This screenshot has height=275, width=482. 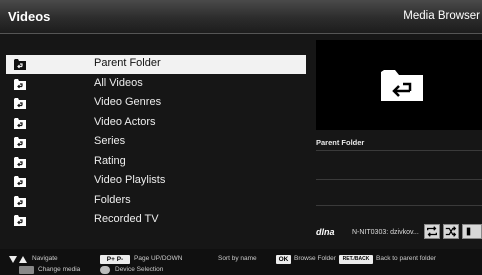 What do you see at coordinates (130, 180) in the screenshot?
I see `list-item-label: Video Playlists` at bounding box center [130, 180].